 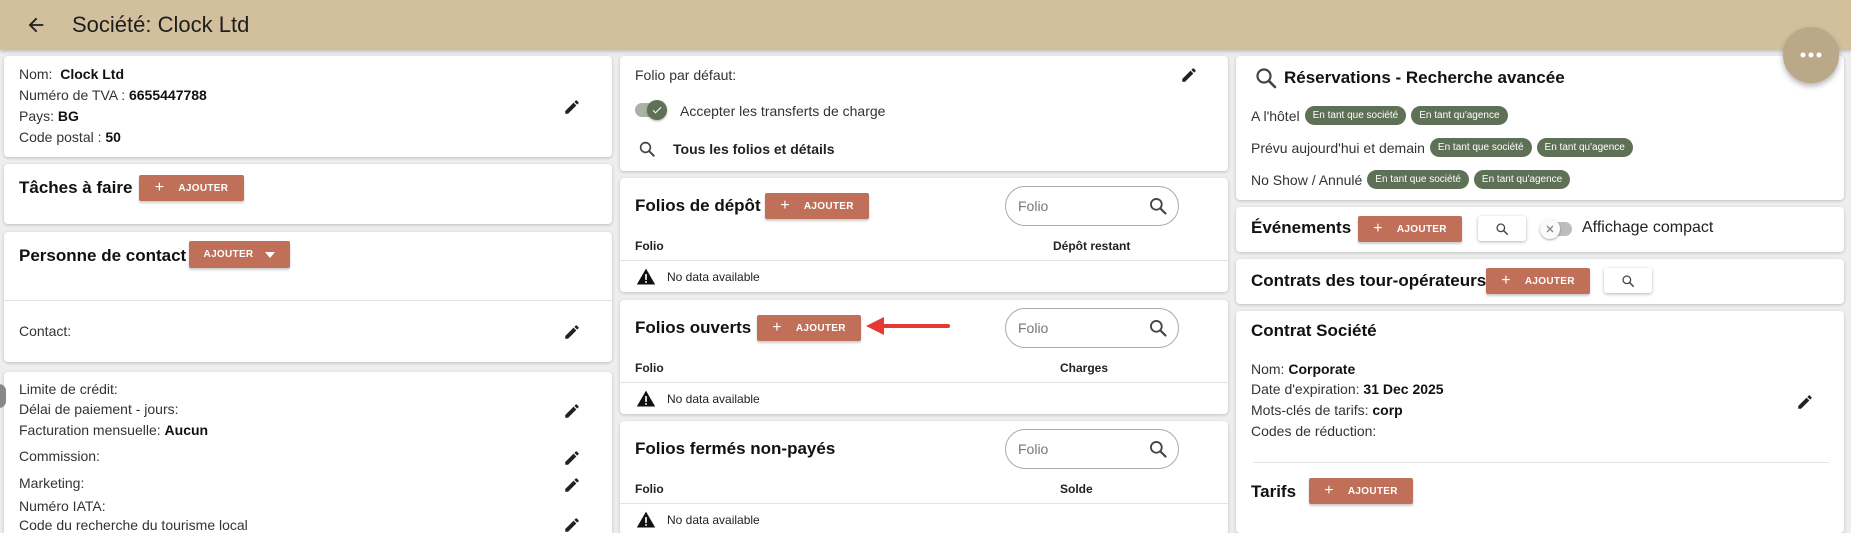 I want to click on in-house-agency-chip: En tant qu'agence, so click(x=1459, y=115).